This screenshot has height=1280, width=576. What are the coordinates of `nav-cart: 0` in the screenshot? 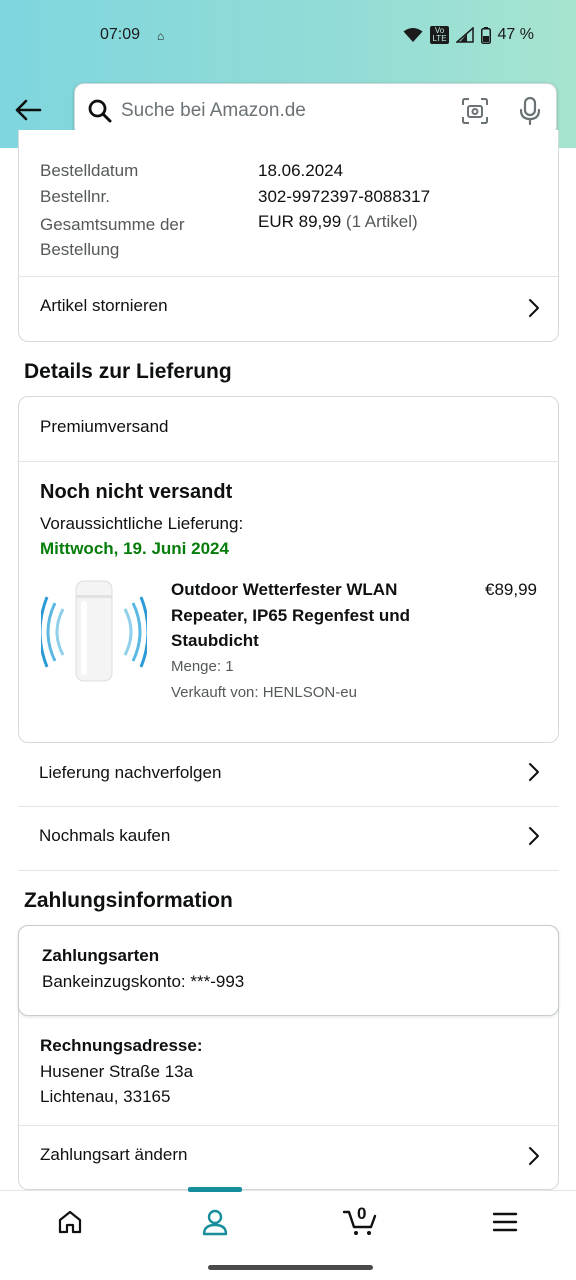 It's located at (360, 1221).